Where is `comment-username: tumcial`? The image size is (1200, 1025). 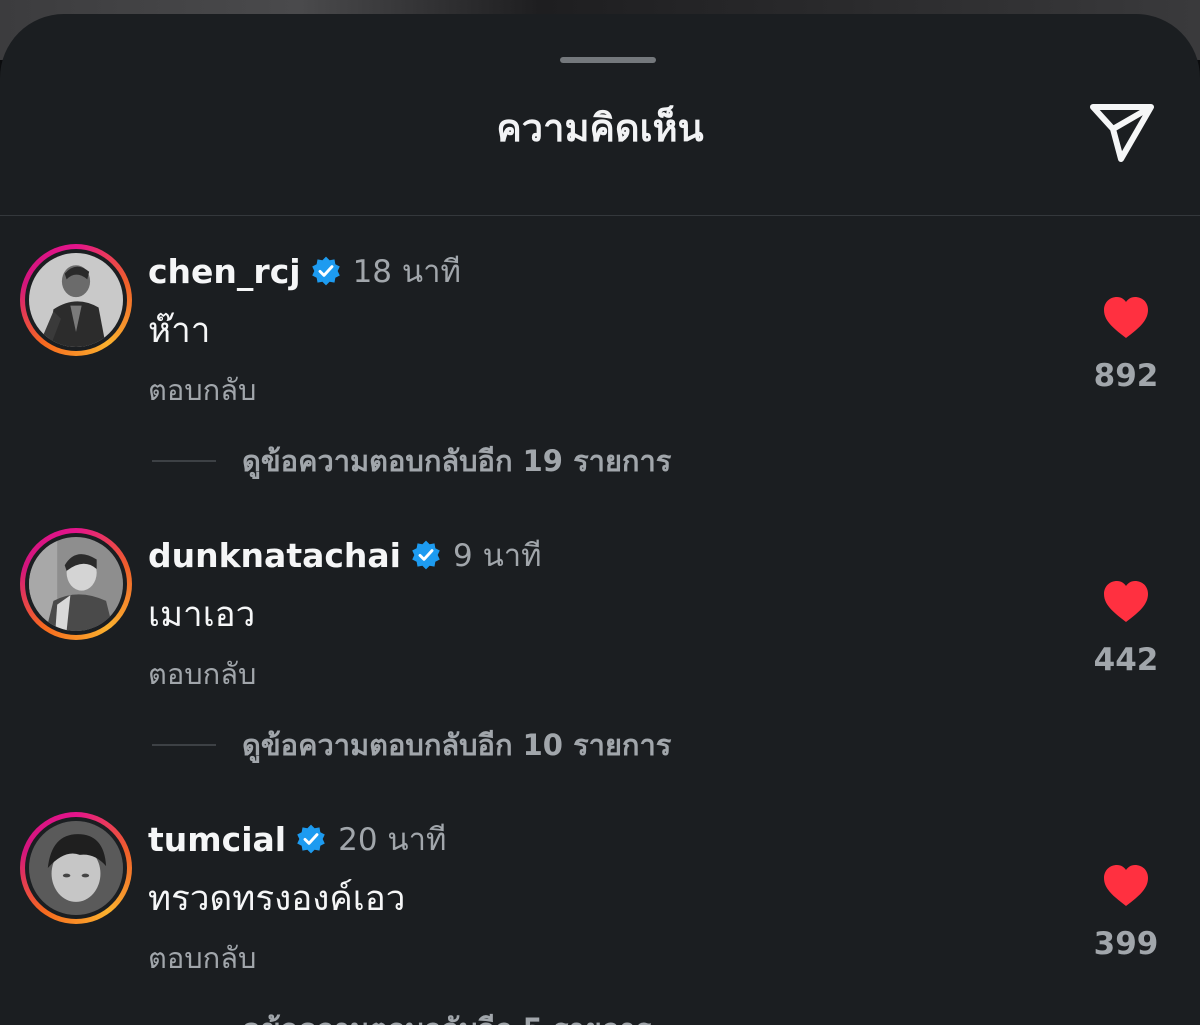
comment-username: tumcial is located at coordinates (217, 839).